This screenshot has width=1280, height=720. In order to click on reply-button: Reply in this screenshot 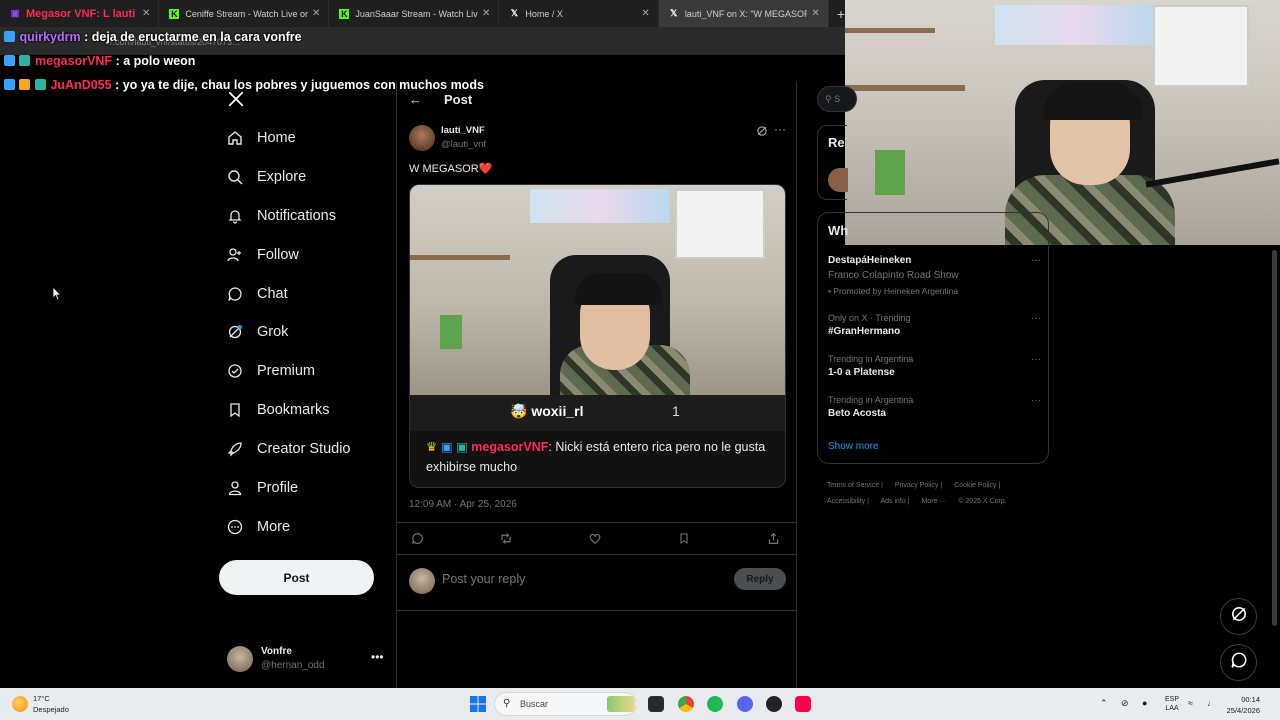, I will do `click(760, 579)`.